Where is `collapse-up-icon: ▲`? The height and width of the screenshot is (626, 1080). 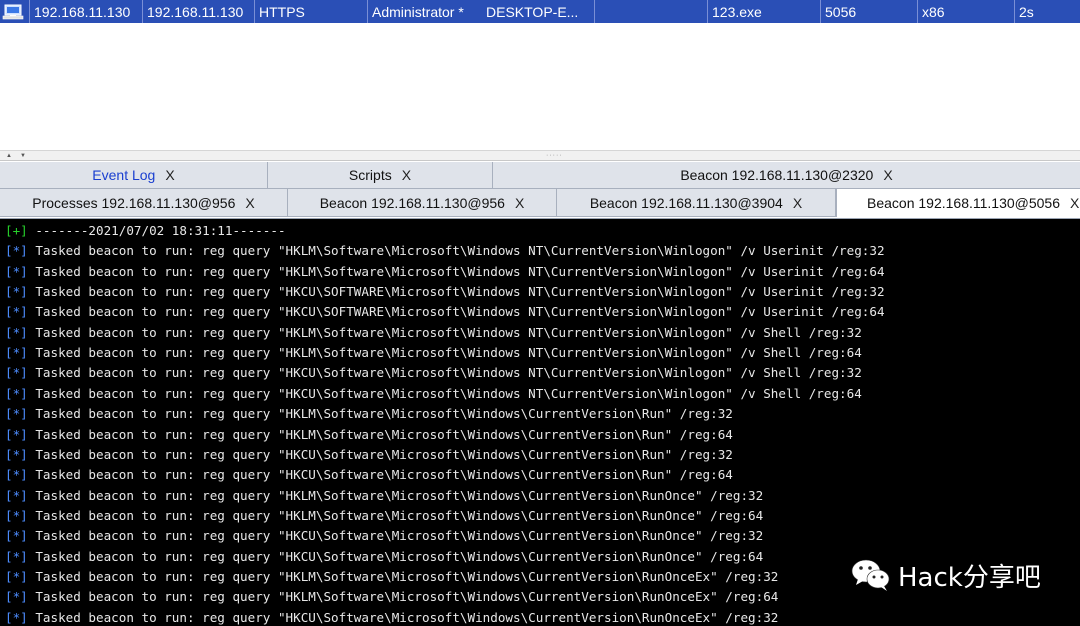
collapse-up-icon: ▲ is located at coordinates (9, 156).